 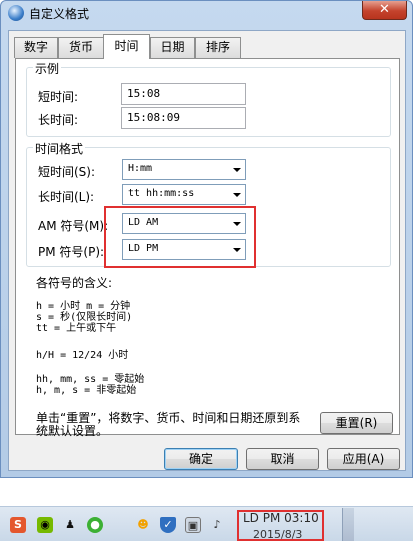 I want to click on wechat-icon: ●, so click(x=95, y=525).